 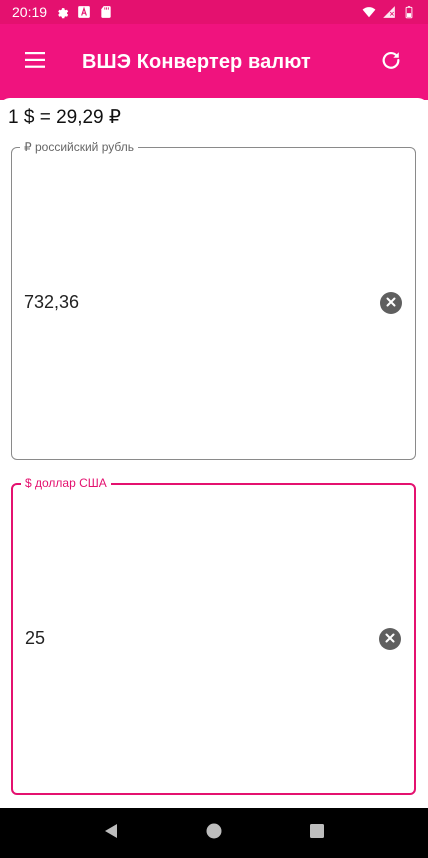 What do you see at coordinates (106, 12) in the screenshot?
I see `sd-card-icon` at bounding box center [106, 12].